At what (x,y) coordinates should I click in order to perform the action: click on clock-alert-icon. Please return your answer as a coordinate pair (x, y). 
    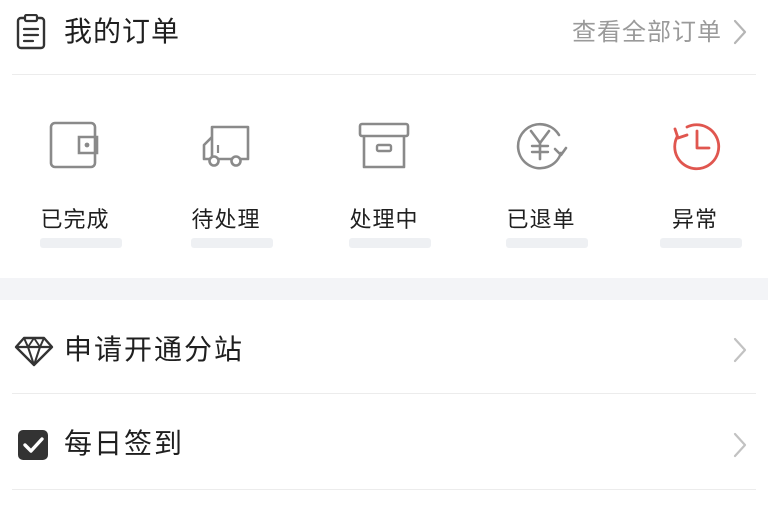
    Looking at the image, I should click on (697, 147).